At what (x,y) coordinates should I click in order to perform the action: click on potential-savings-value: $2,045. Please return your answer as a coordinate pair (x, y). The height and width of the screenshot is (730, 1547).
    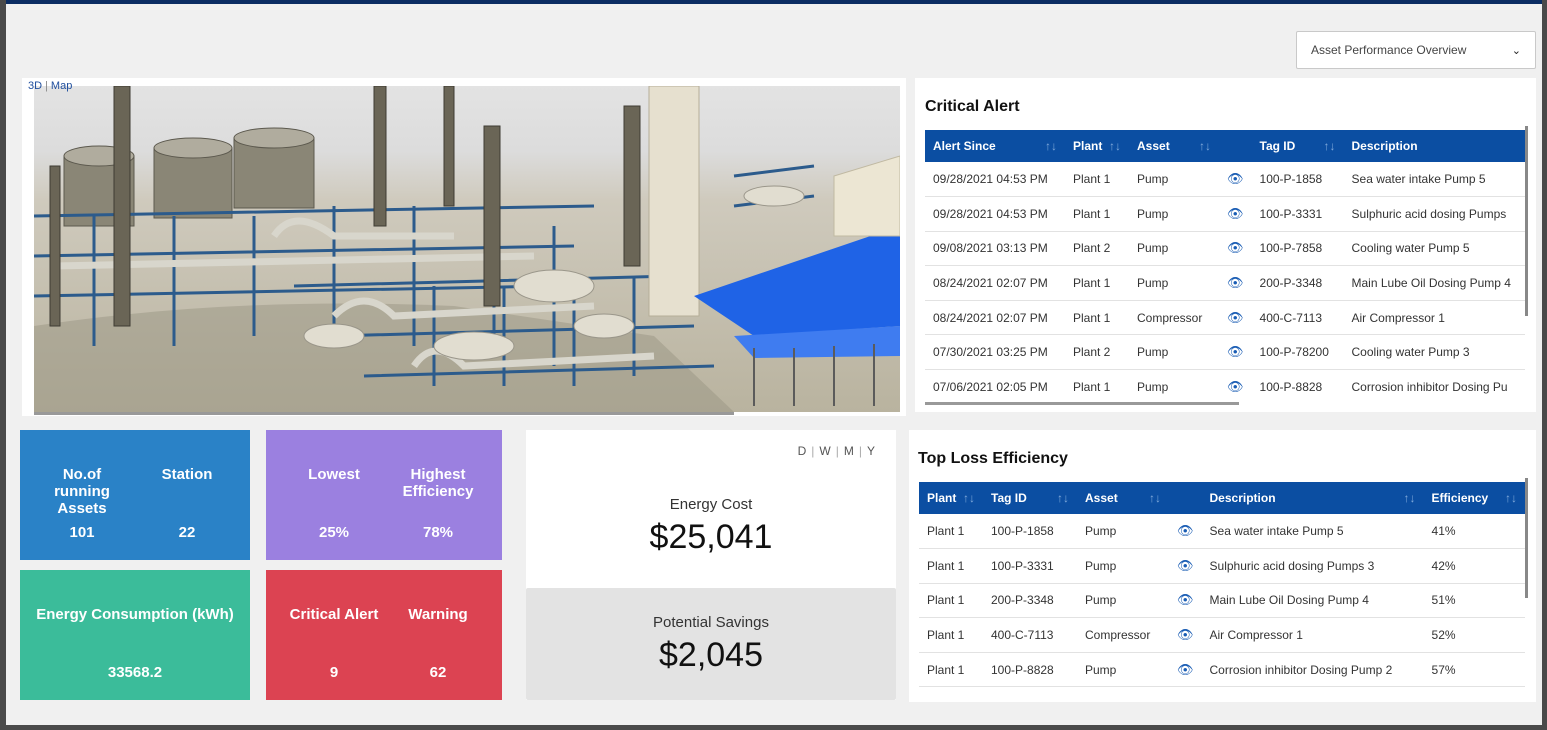
    Looking at the image, I should click on (711, 655).